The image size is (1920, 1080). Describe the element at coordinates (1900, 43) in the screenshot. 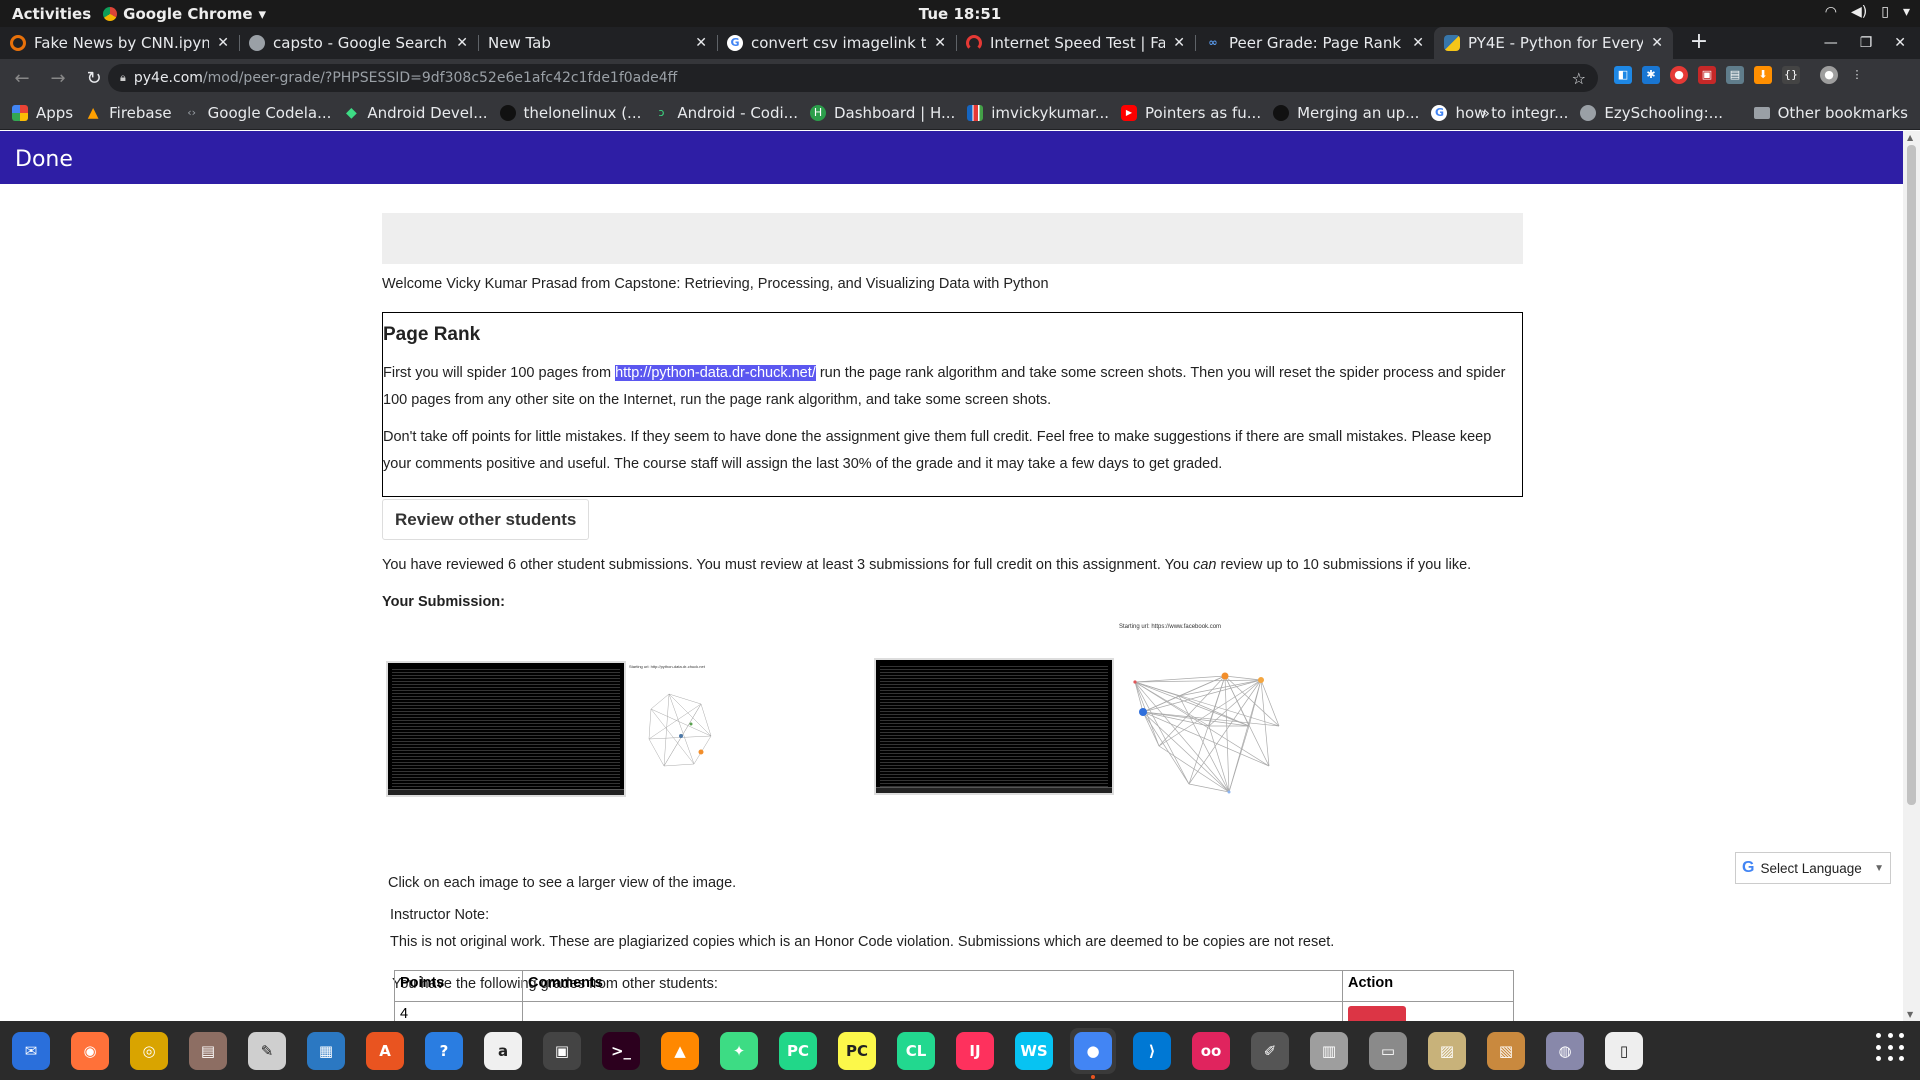

I see `close-window-icon: ✕` at that location.